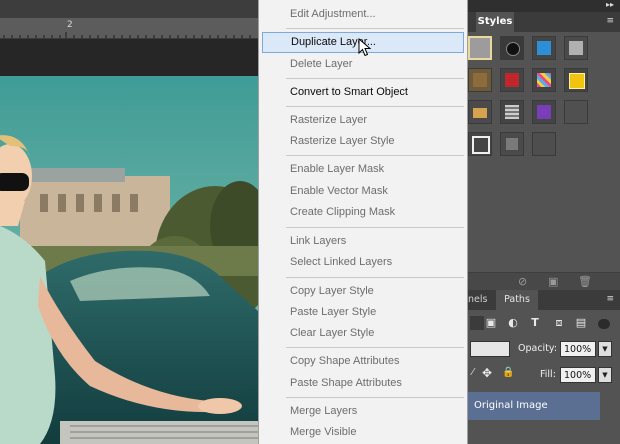  I want to click on mouse-cursor-icon, so click(365, 47).